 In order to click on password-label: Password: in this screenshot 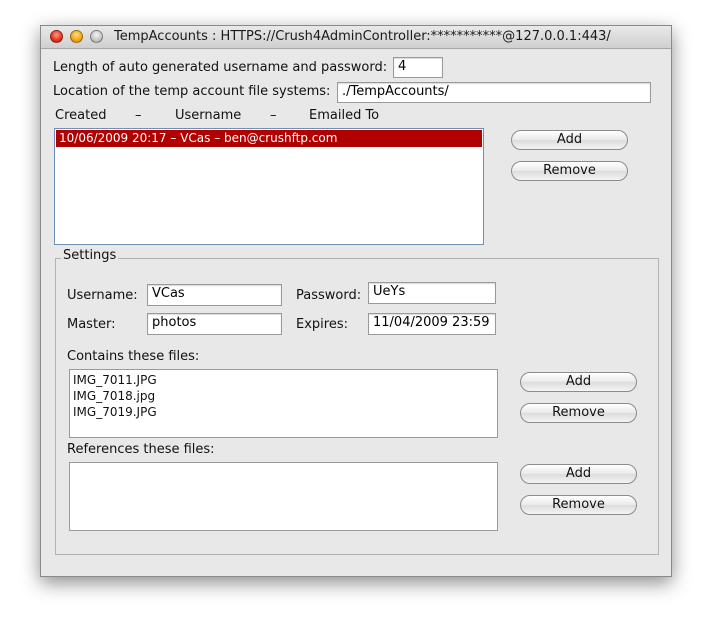, I will do `click(329, 295)`.